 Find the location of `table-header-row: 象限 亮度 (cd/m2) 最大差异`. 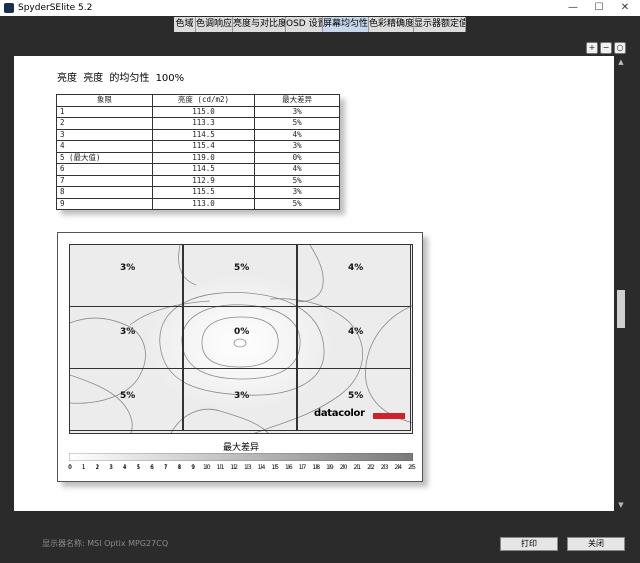

table-header-row: 象限 亮度 (cd/m2) 最大差异 is located at coordinates (198, 100).